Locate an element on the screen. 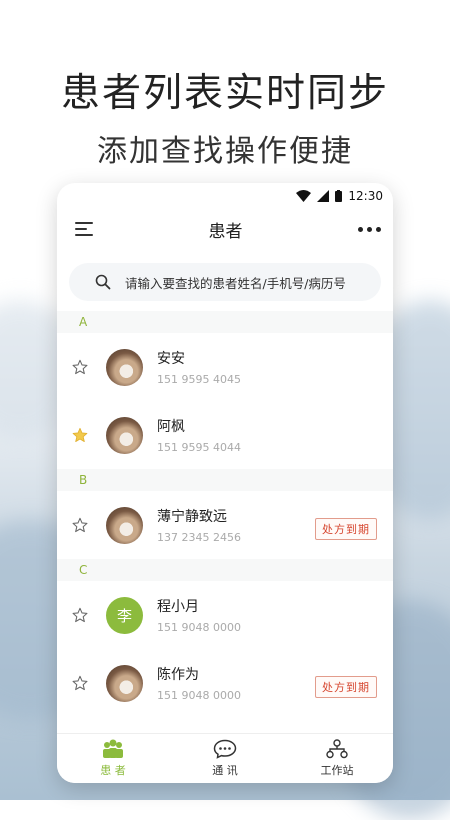 The width and height of the screenshot is (450, 820). tab-patients: 患 者 is located at coordinates (113, 758).